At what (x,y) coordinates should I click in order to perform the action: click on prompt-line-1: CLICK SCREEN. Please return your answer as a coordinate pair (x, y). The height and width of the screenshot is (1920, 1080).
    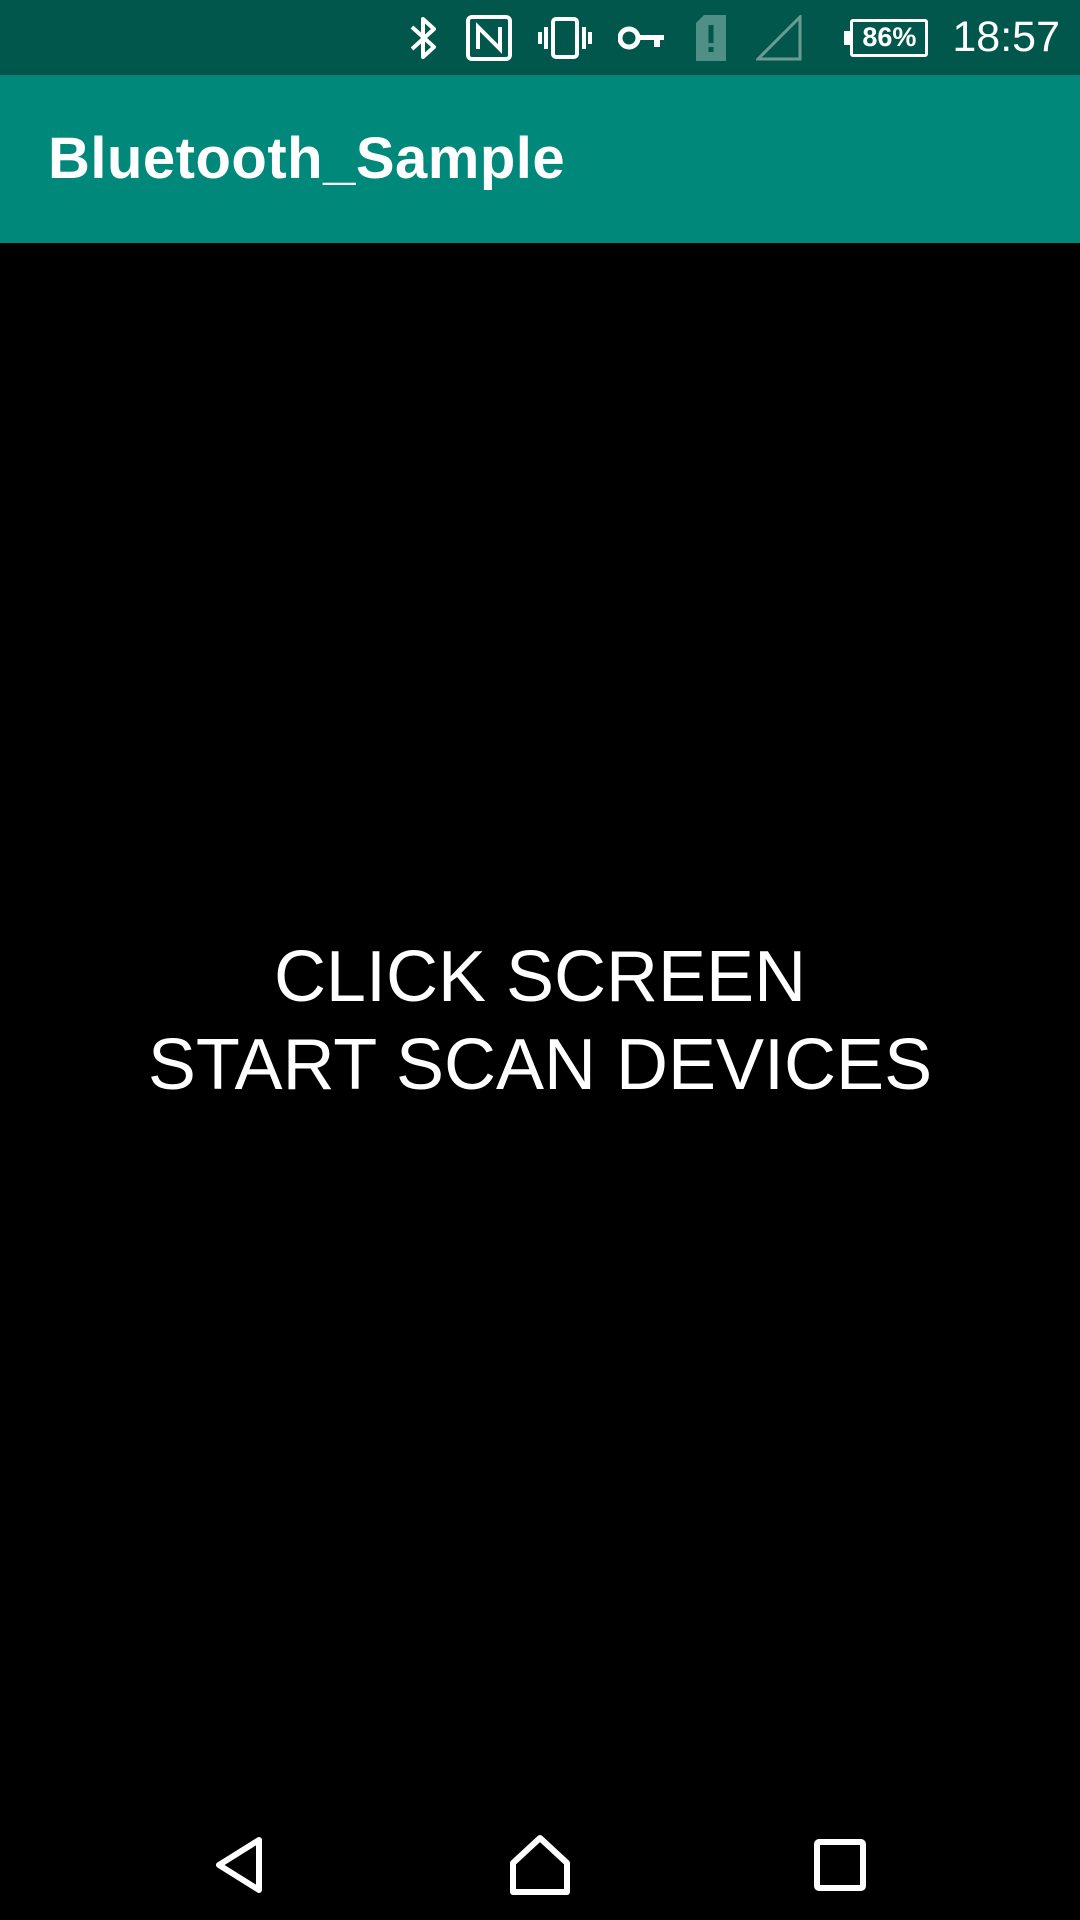
    Looking at the image, I should click on (540, 977).